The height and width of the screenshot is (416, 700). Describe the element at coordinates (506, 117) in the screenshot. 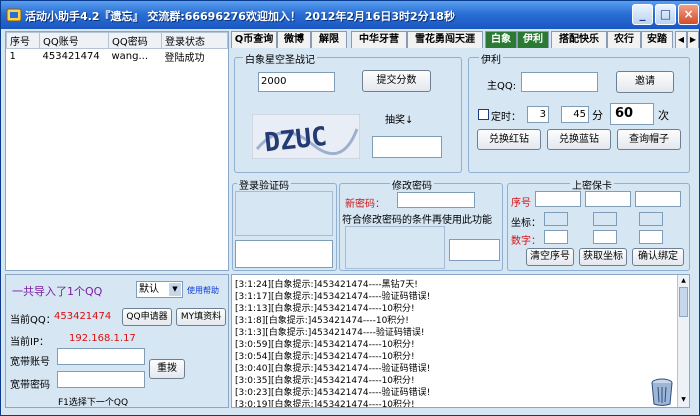

I see `timer-label: 定时：` at that location.